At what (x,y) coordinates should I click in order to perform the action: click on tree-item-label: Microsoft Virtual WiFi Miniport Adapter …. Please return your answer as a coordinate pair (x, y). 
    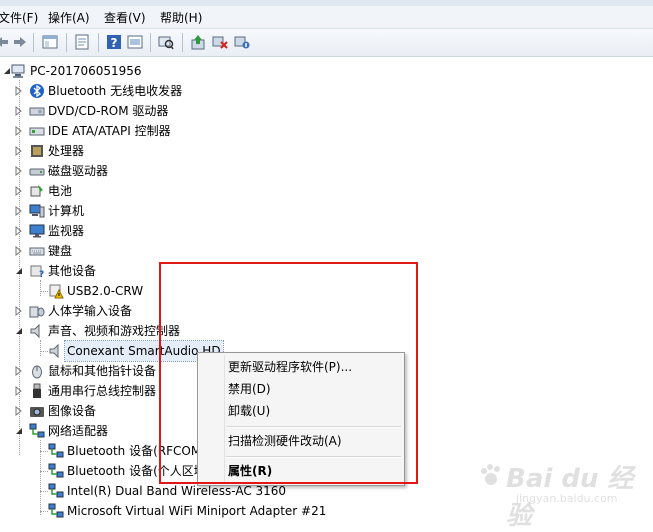
    Looking at the image, I should click on (197, 511).